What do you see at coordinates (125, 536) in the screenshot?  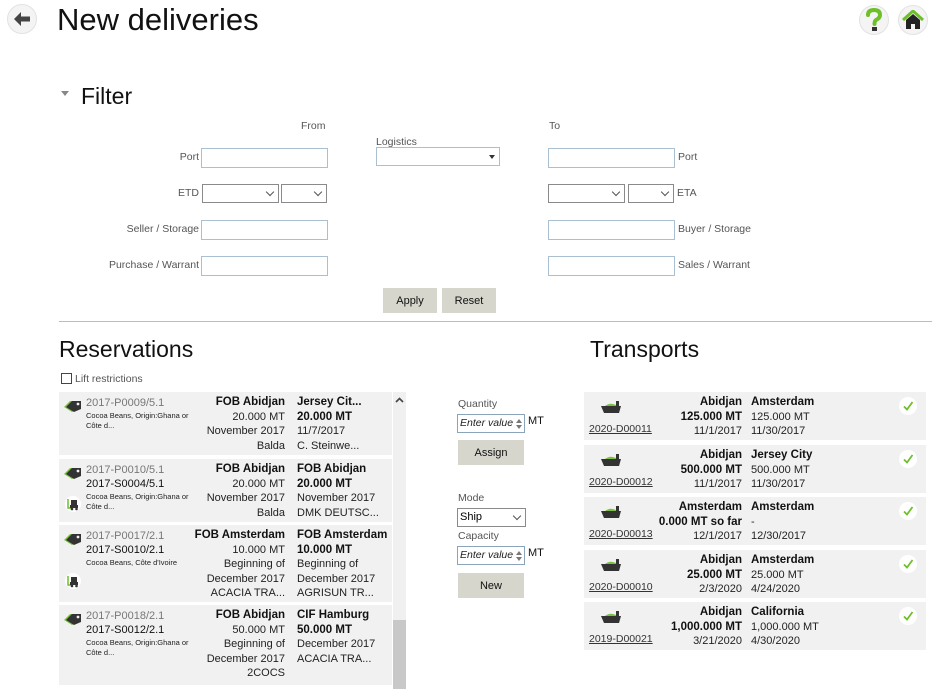 I see `purchase-id: 2017-P0017/2.1` at bounding box center [125, 536].